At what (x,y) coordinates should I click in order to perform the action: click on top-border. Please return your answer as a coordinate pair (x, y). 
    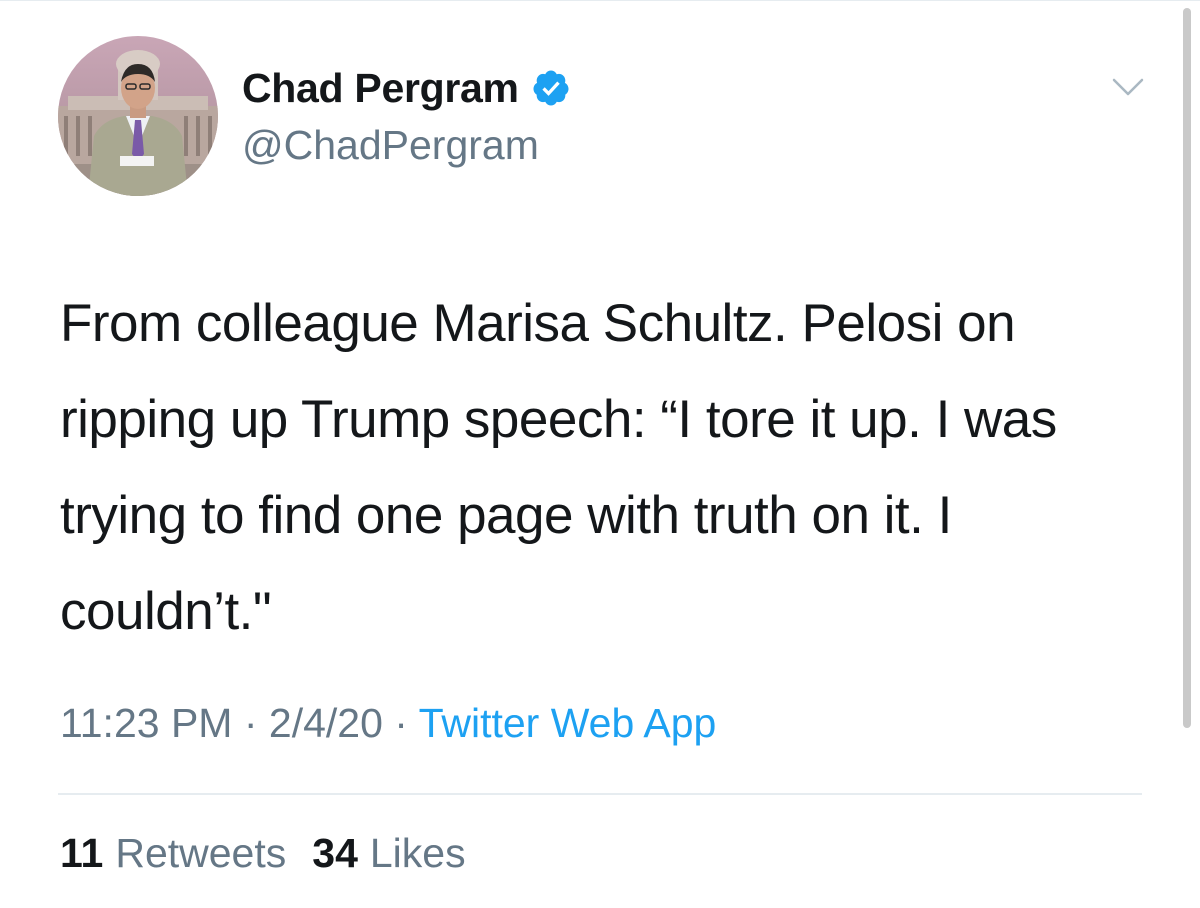
    Looking at the image, I should click on (600, 0).